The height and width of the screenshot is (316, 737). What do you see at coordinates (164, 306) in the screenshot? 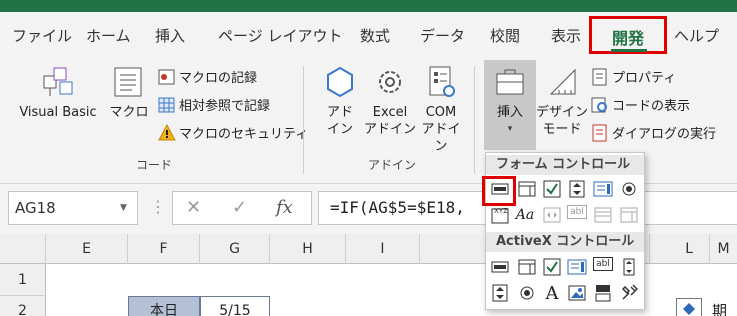
I see `cell-today-label: 本日` at bounding box center [164, 306].